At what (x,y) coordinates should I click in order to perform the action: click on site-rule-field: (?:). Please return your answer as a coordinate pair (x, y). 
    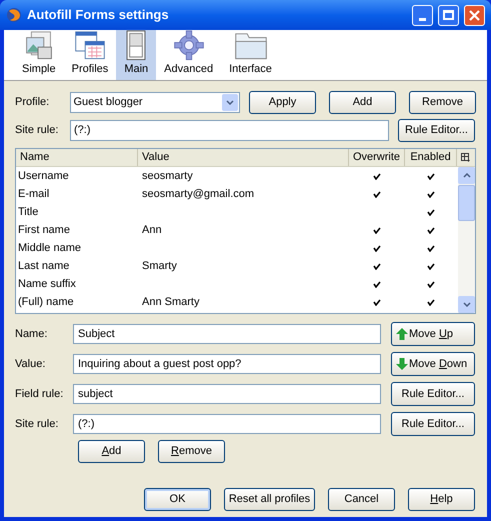
    Looking at the image, I should click on (229, 130).